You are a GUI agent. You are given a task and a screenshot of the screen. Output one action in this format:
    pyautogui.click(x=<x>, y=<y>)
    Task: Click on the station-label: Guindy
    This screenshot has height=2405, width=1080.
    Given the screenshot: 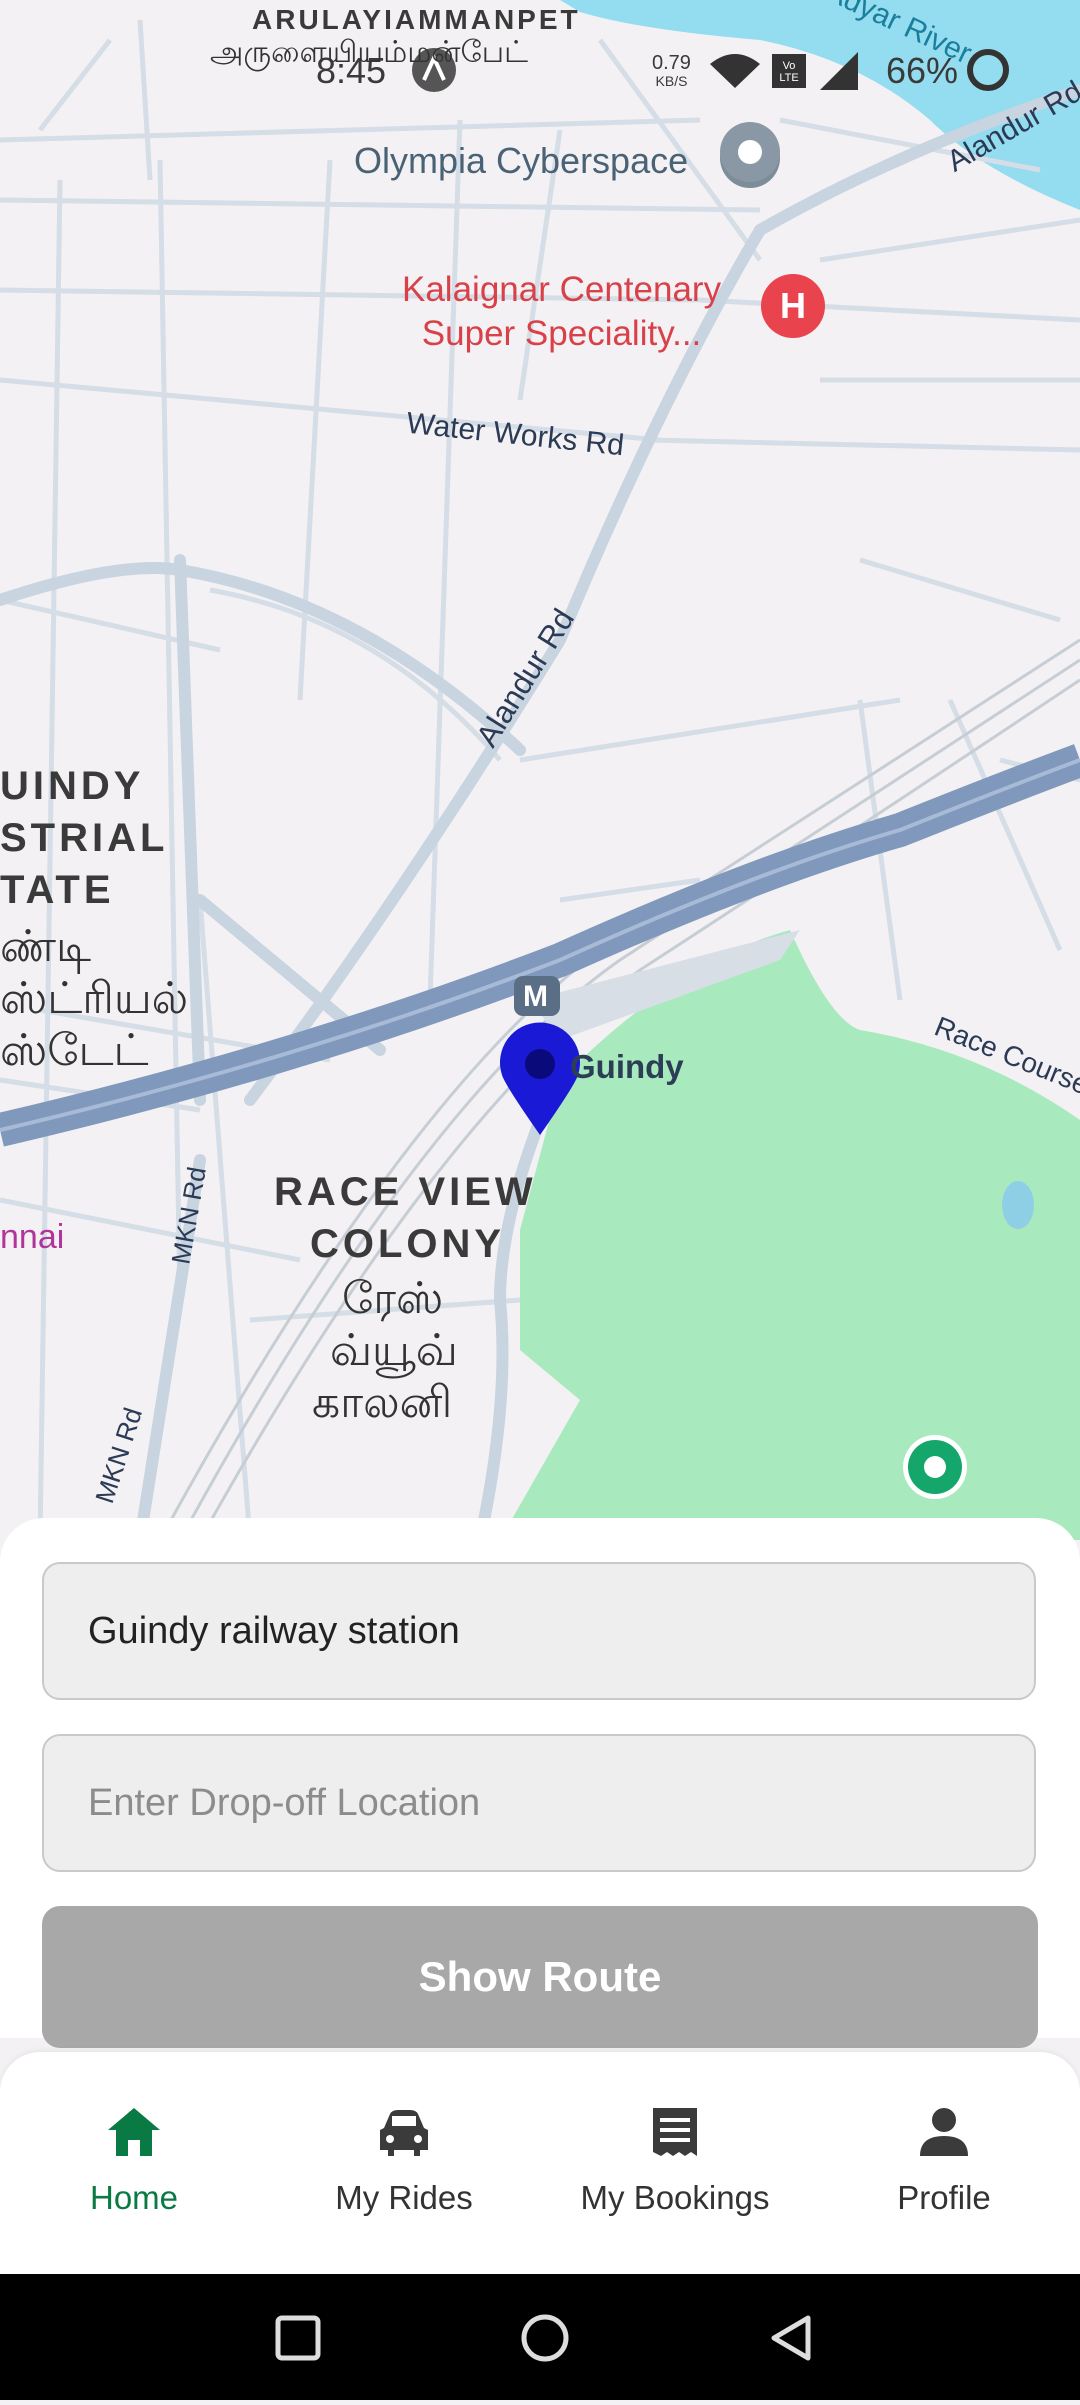 What is the action you would take?
    pyautogui.click(x=627, y=1066)
    